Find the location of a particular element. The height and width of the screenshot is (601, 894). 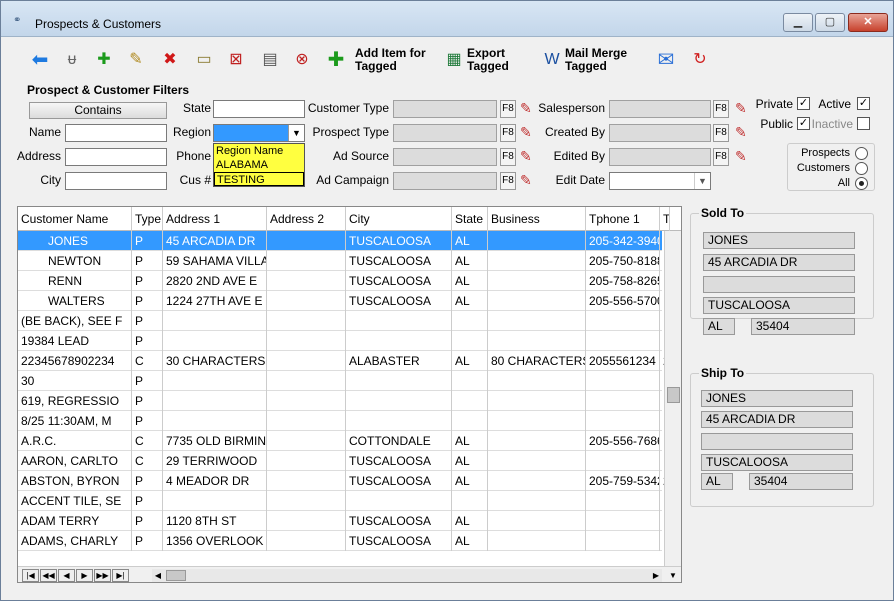

keyboard-icon: ▤ is located at coordinates (270, 60).